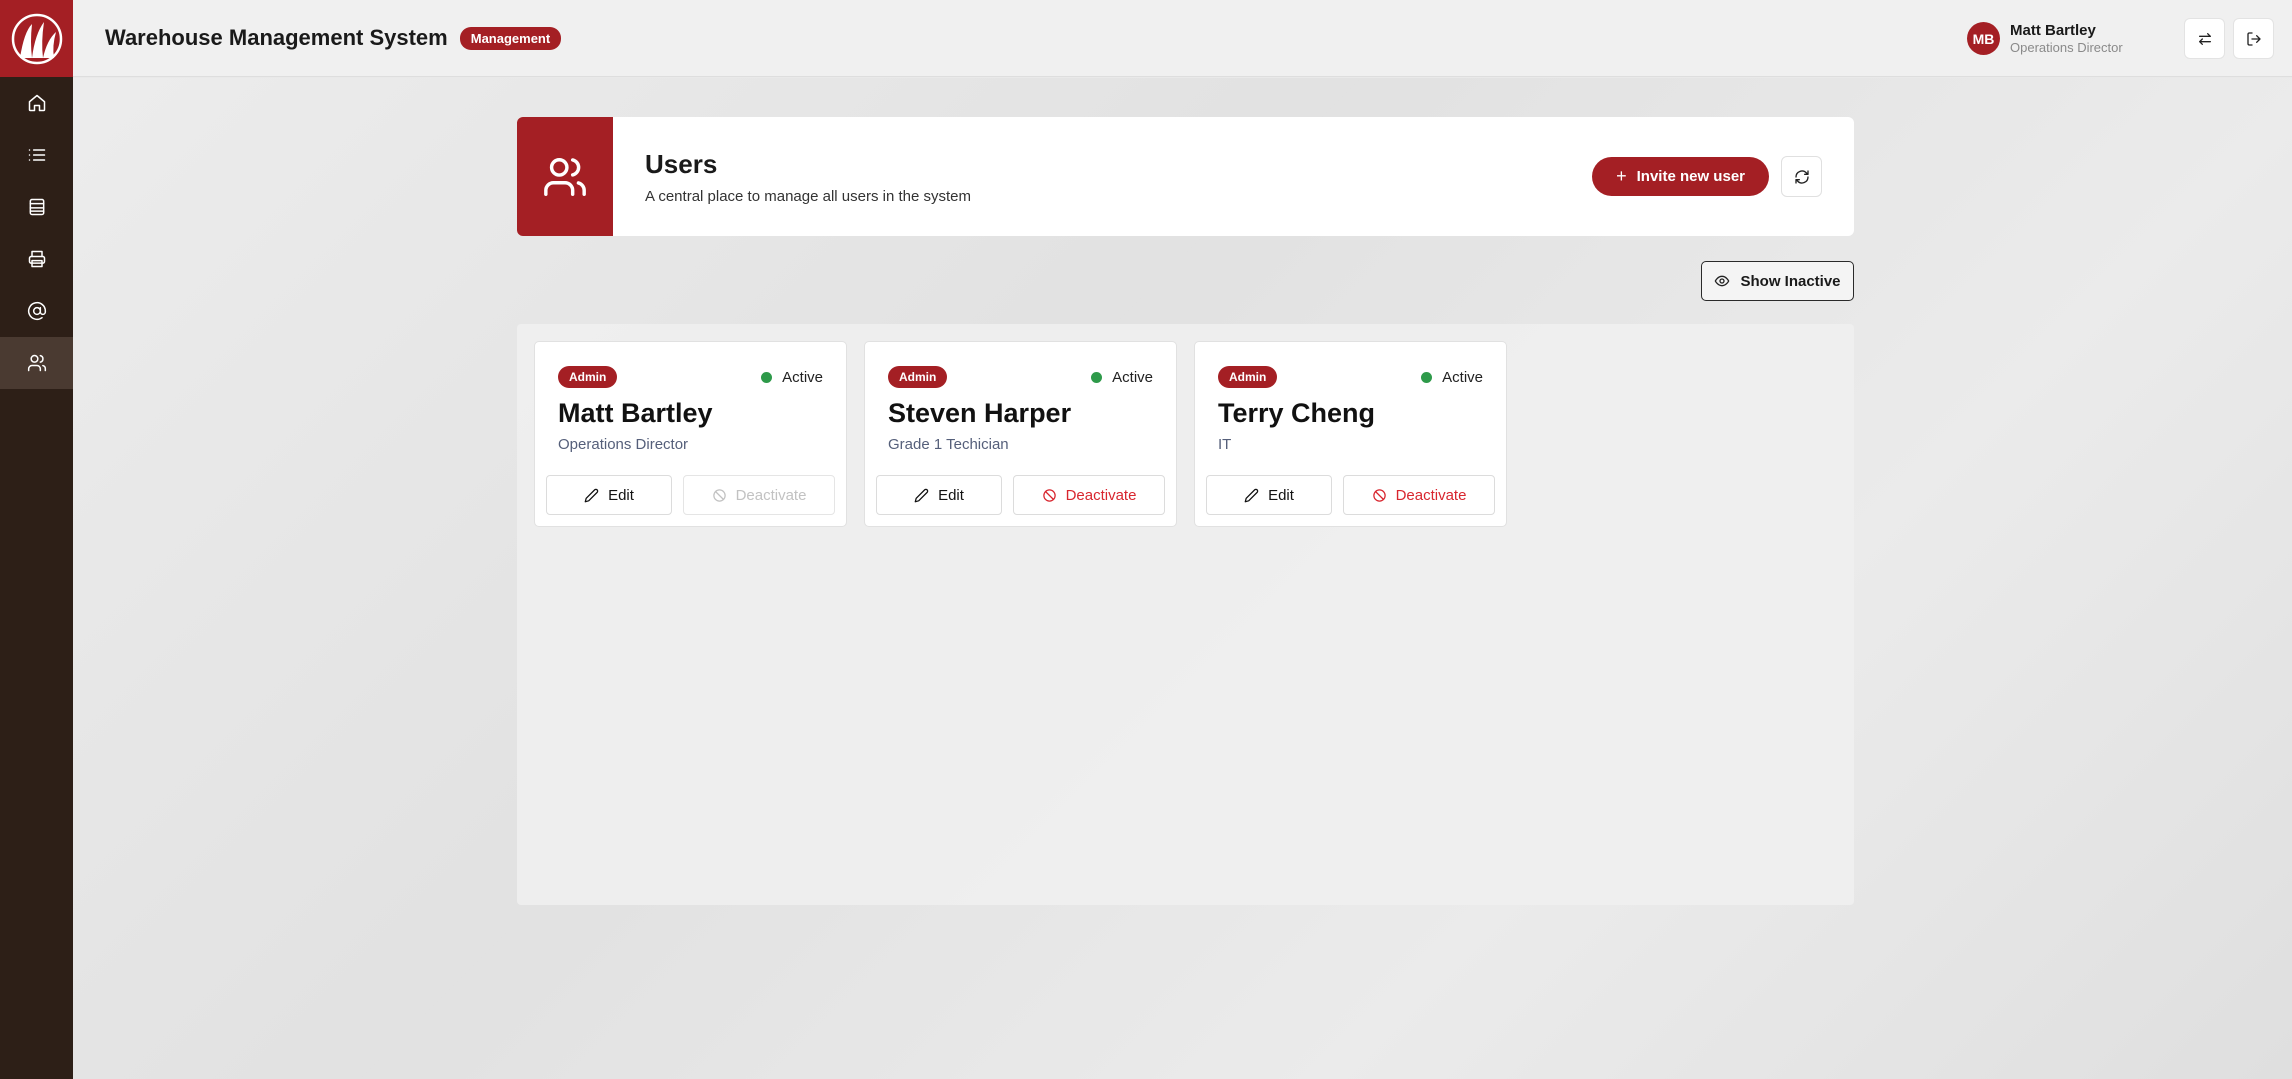 Image resolution: width=2292 pixels, height=1079 pixels. I want to click on header-user-area: MB Matt Bartley Operations Director, so click(2120, 38).